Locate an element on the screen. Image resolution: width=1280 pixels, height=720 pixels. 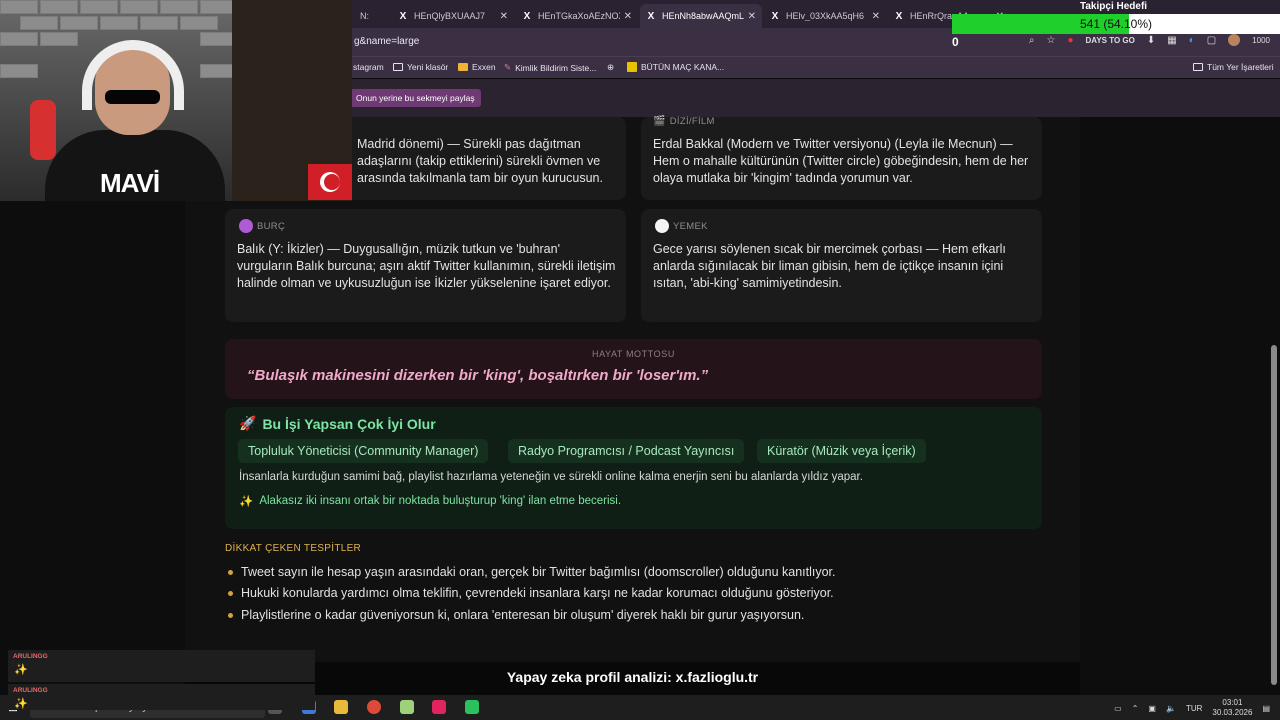
edge-icon: ◐ is located at coordinates (1192, 40).